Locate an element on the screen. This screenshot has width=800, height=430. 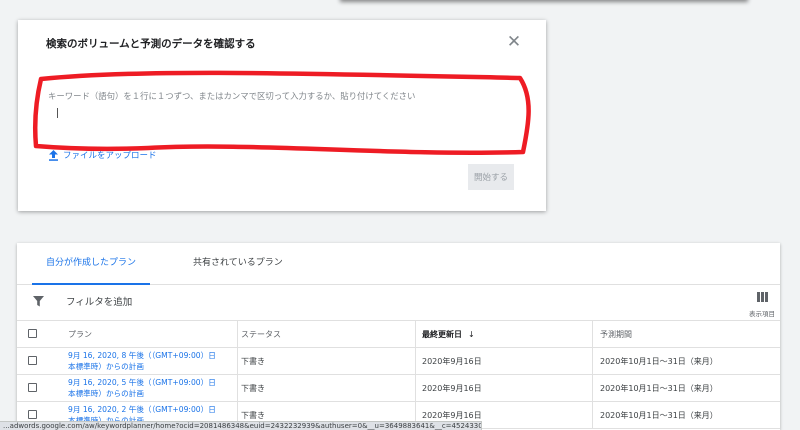
filter-icon is located at coordinates (38, 301).